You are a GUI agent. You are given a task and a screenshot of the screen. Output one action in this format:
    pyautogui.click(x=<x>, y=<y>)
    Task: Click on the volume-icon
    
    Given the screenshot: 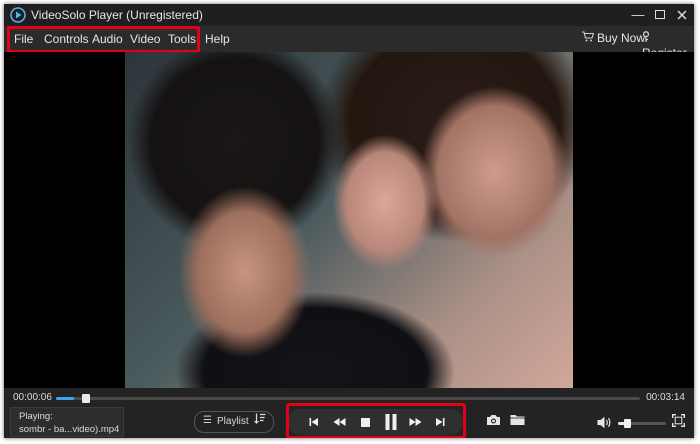 What is the action you would take?
    pyautogui.click(x=604, y=422)
    